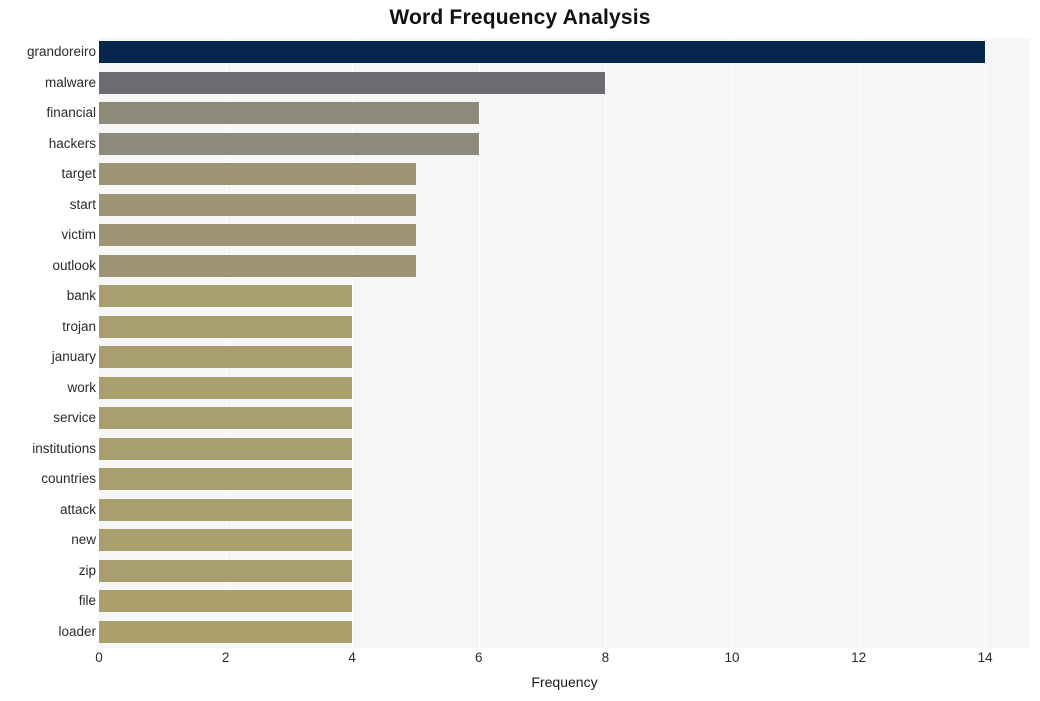  What do you see at coordinates (79, 326) in the screenshot?
I see `y-tick-label: trojan` at bounding box center [79, 326].